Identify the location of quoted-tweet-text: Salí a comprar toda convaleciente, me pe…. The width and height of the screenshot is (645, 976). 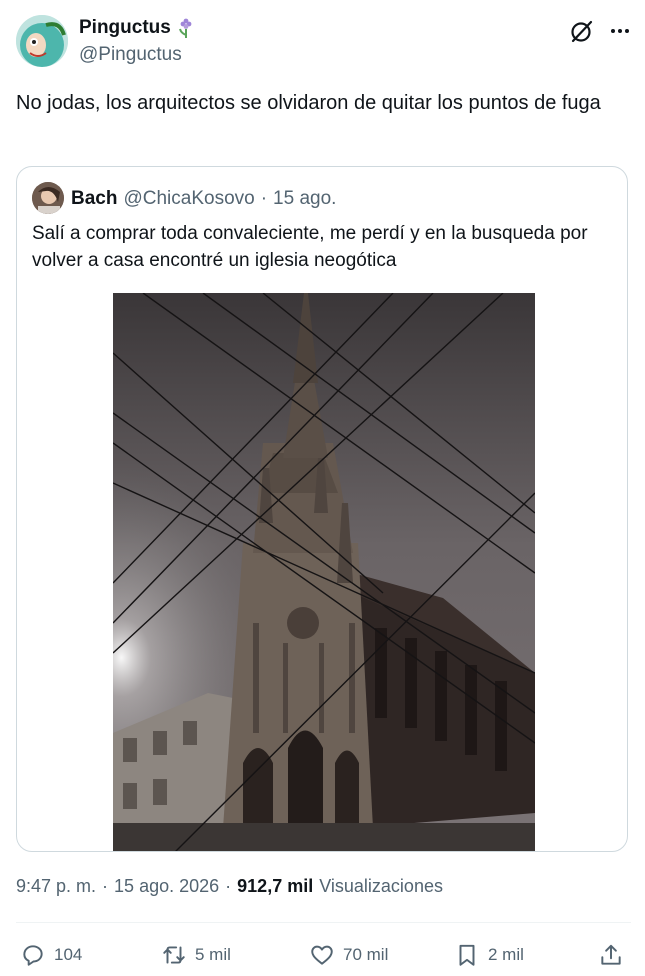
(310, 247).